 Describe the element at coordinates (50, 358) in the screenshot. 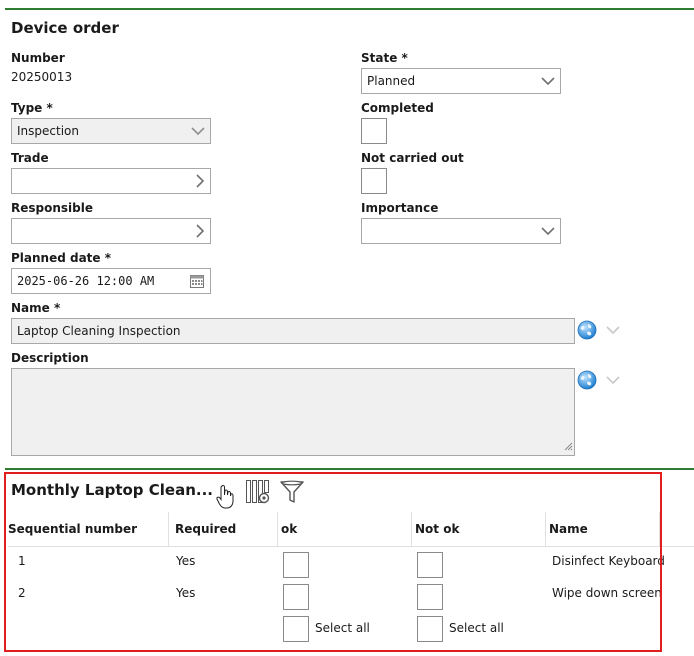

I see `description-label: Description` at that location.